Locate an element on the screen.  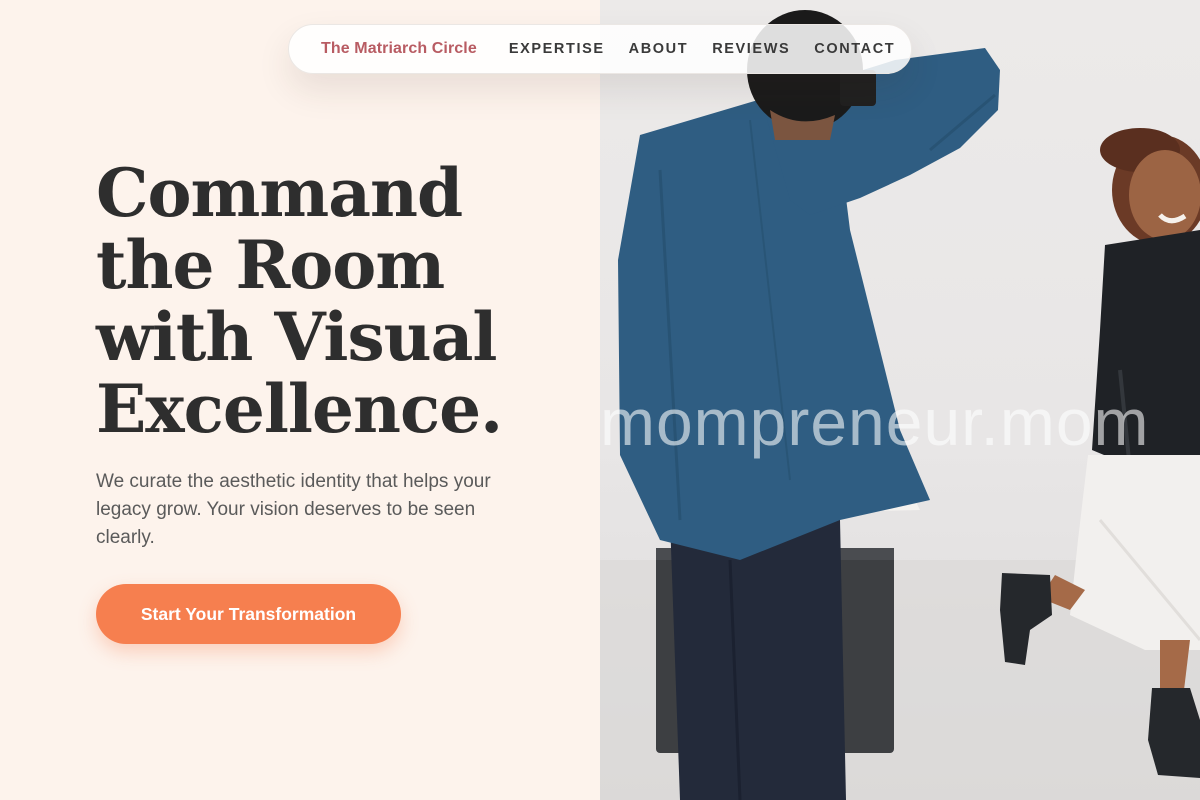
watermark-text: mompreneur.mom is located at coordinates (875, 422).